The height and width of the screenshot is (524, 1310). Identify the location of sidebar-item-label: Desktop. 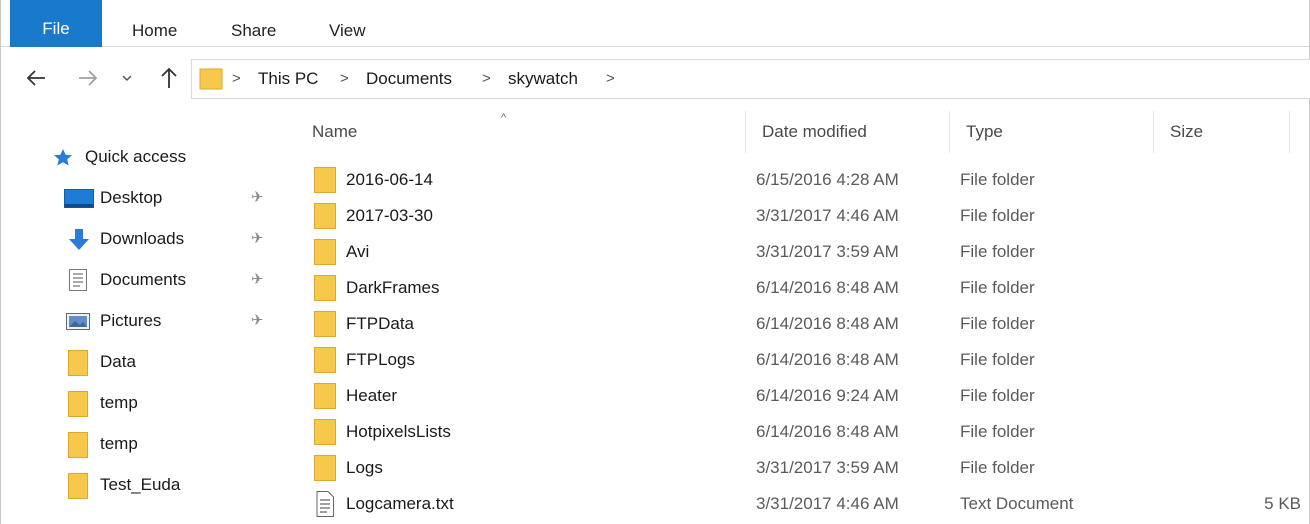
(131, 197).